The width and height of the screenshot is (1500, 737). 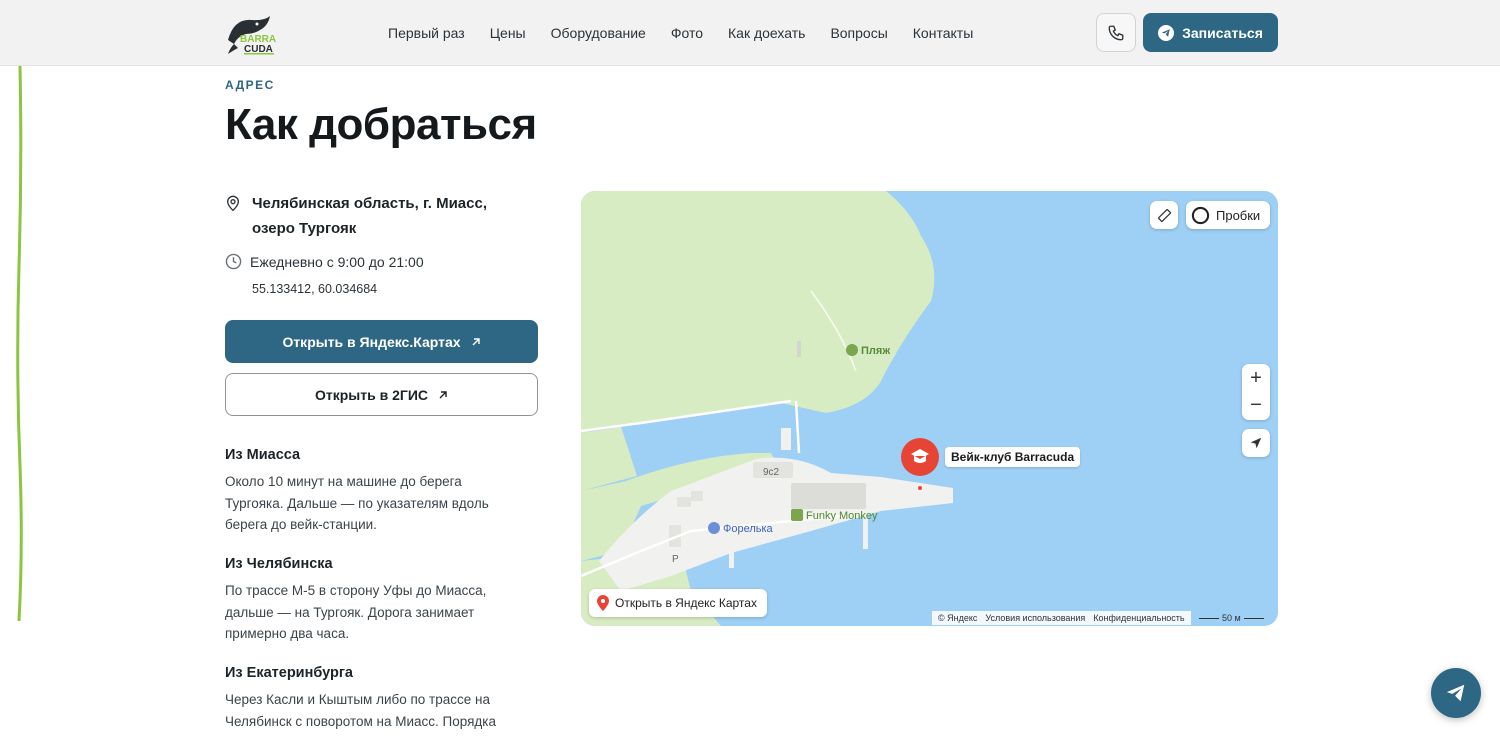 I want to click on traffic-label: Пробки, so click(x=1238, y=215).